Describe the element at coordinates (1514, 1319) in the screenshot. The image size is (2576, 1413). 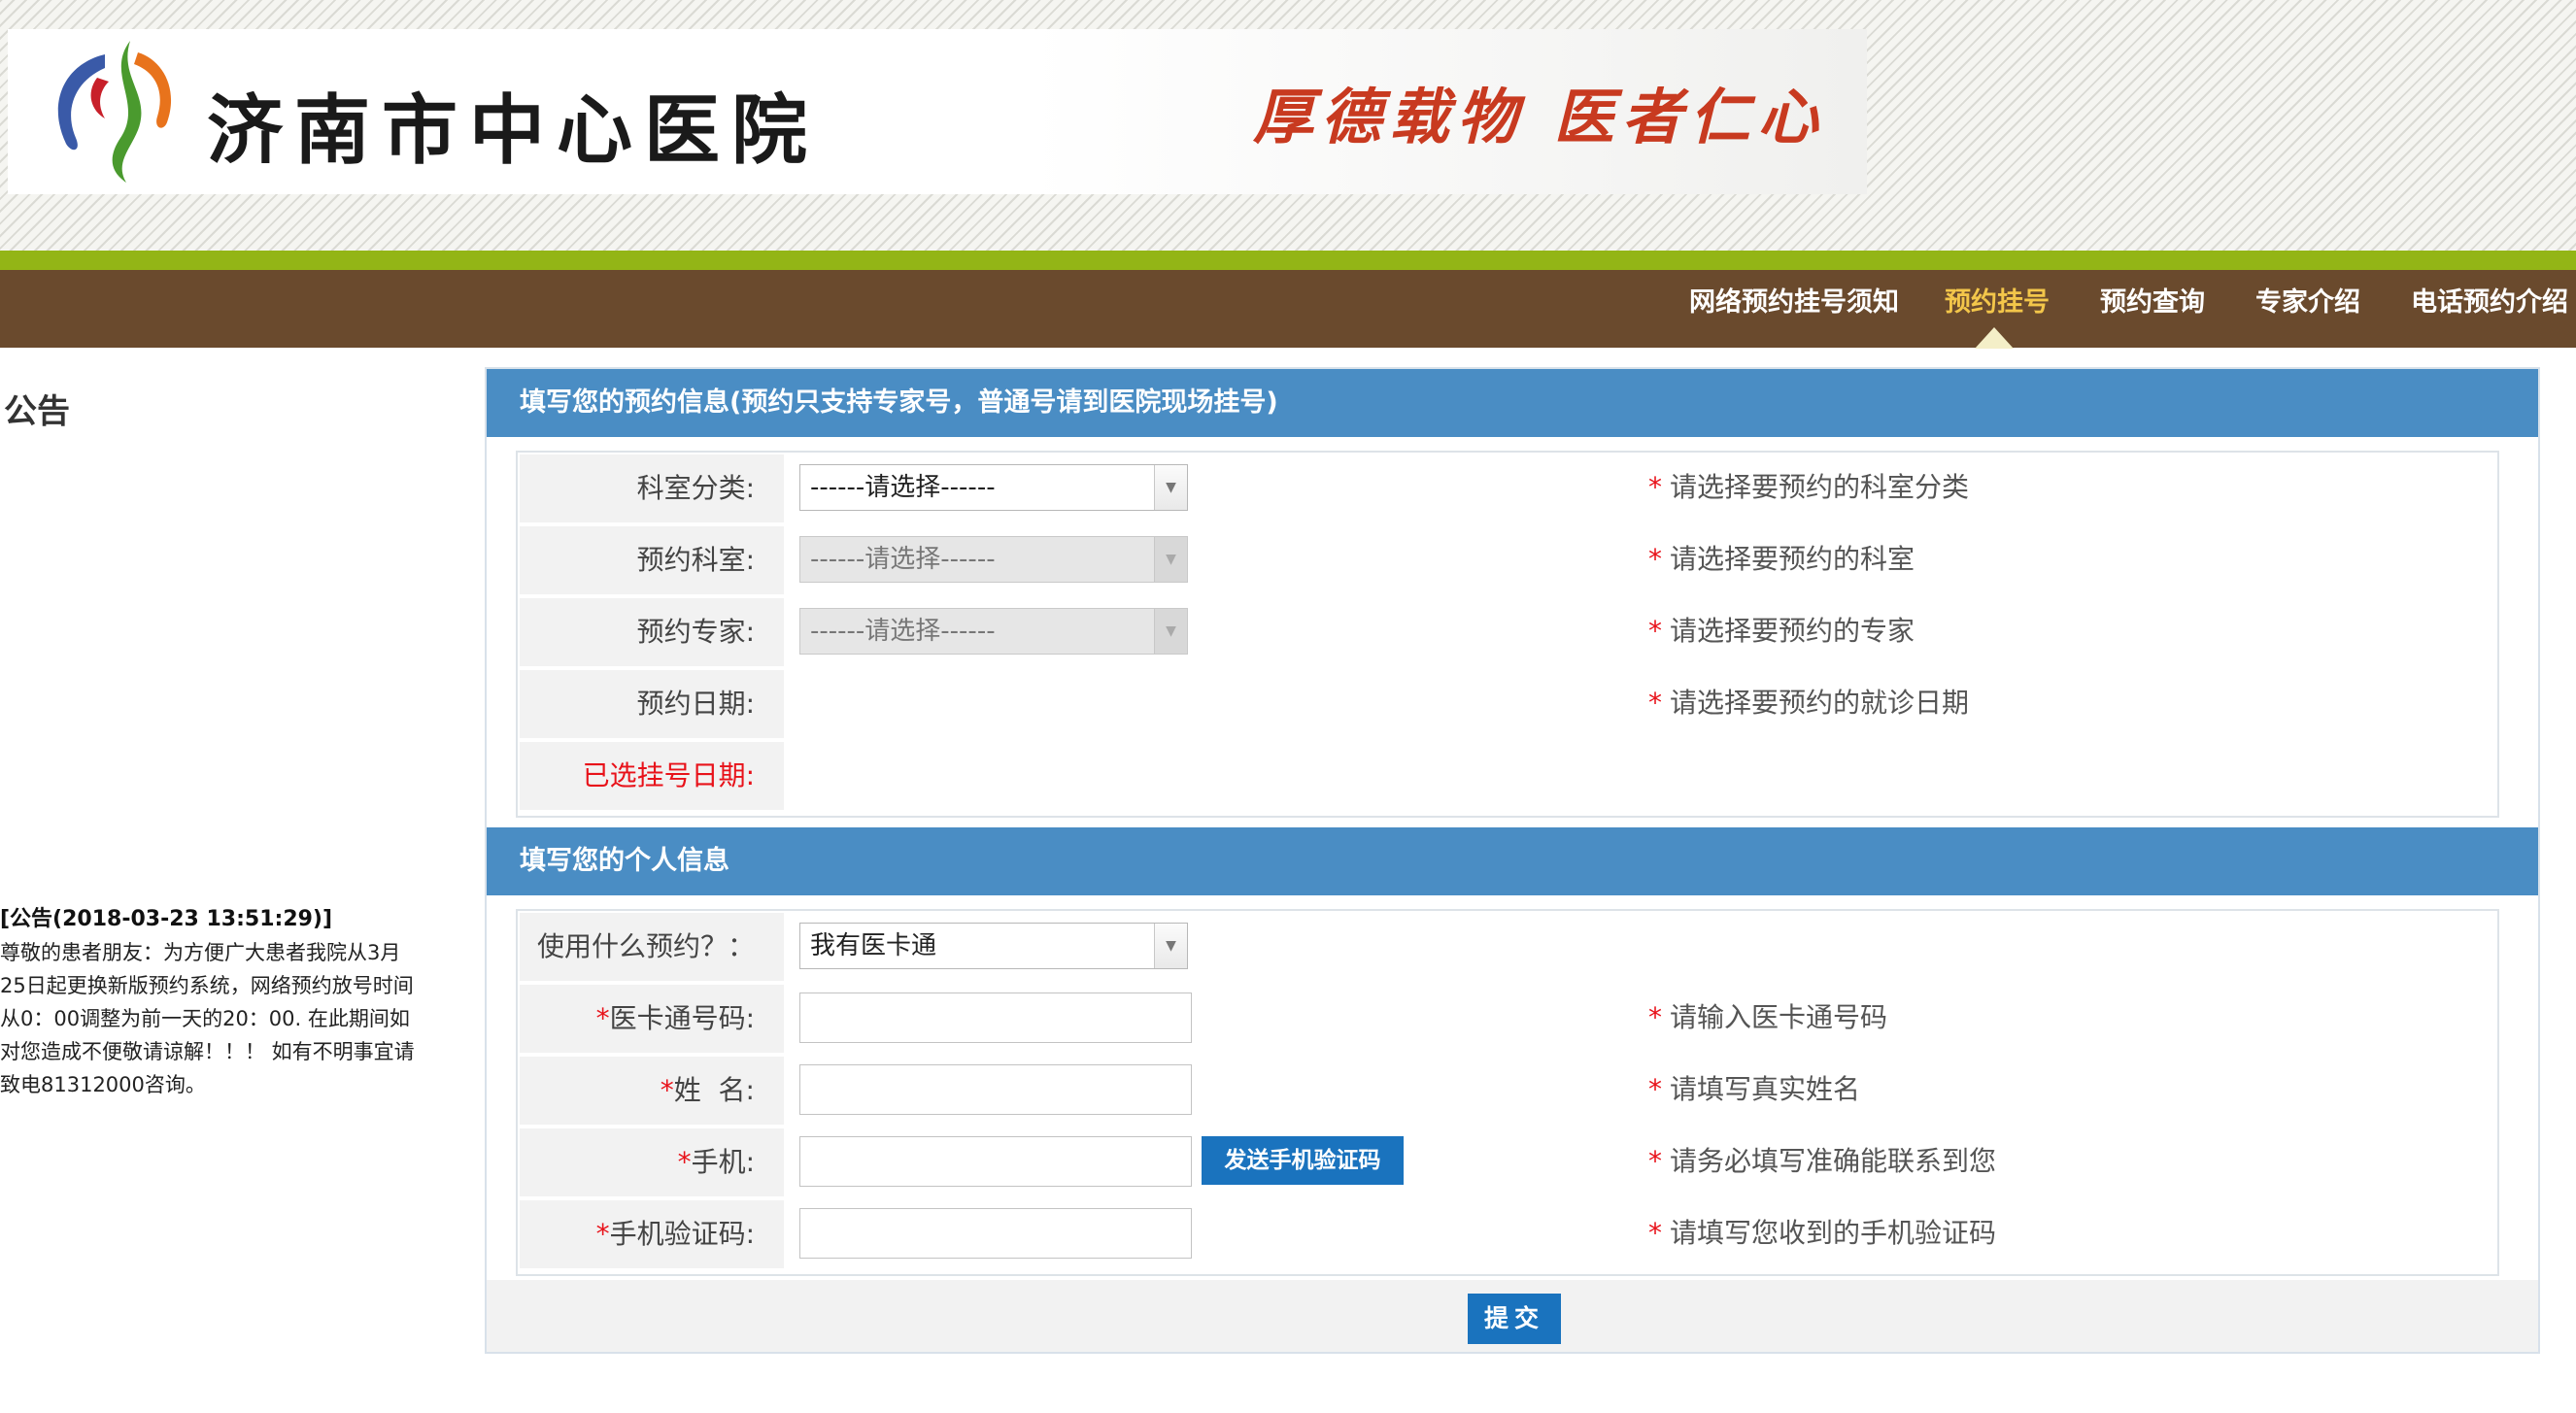
I see `submit-button: 提交` at that location.